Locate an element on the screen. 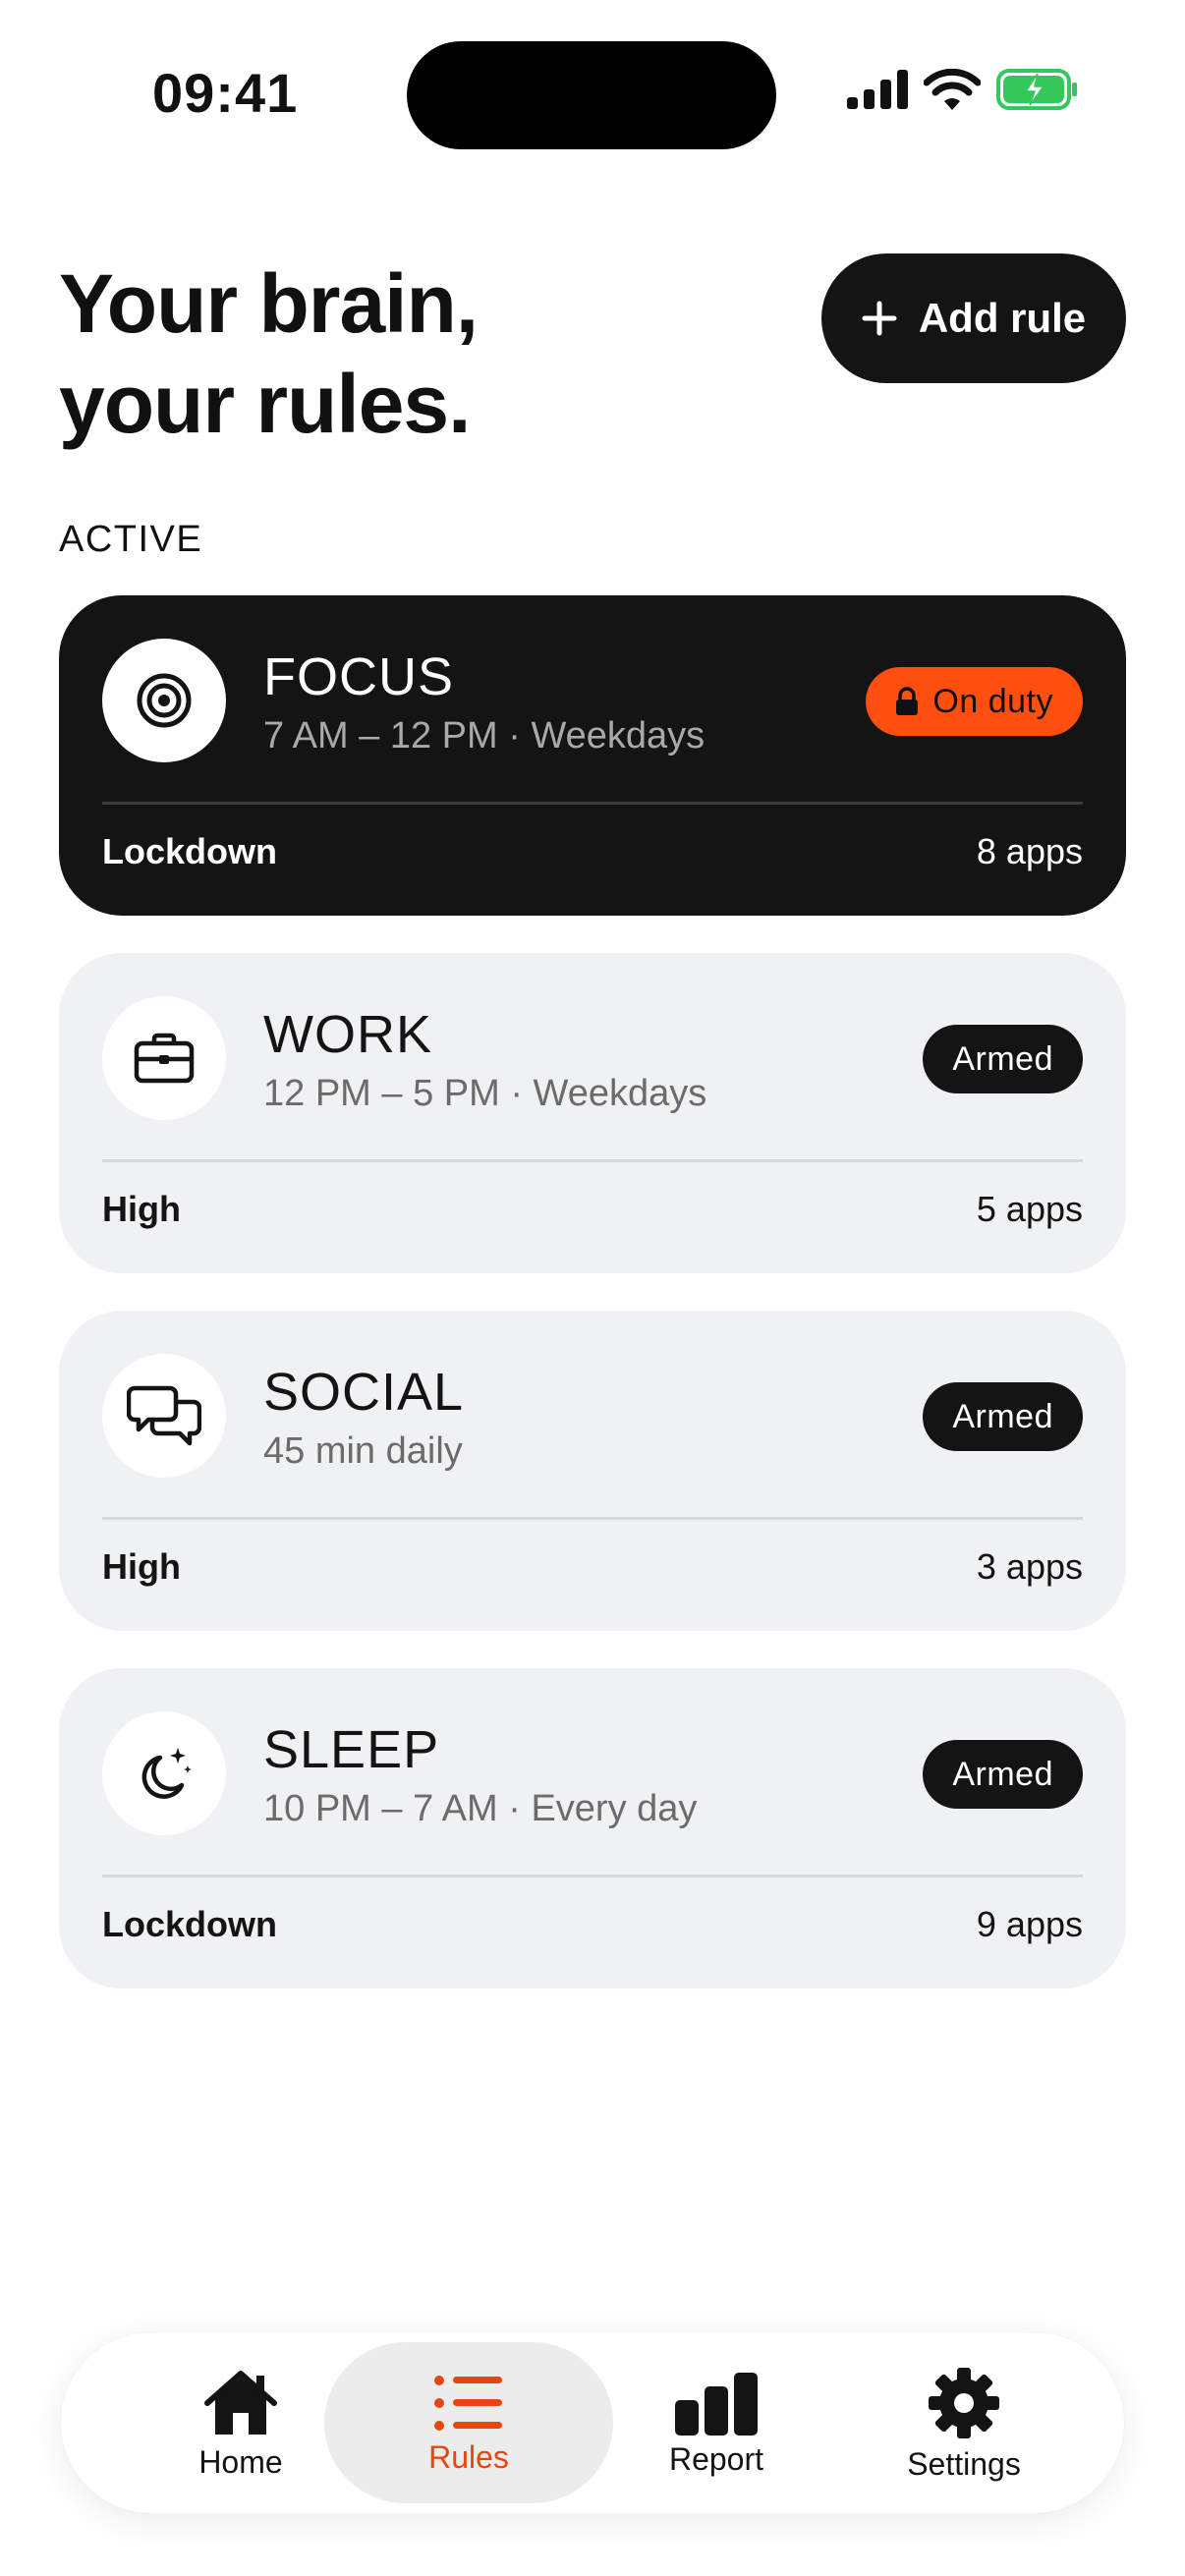  briefcase-icon is located at coordinates (165, 1058).